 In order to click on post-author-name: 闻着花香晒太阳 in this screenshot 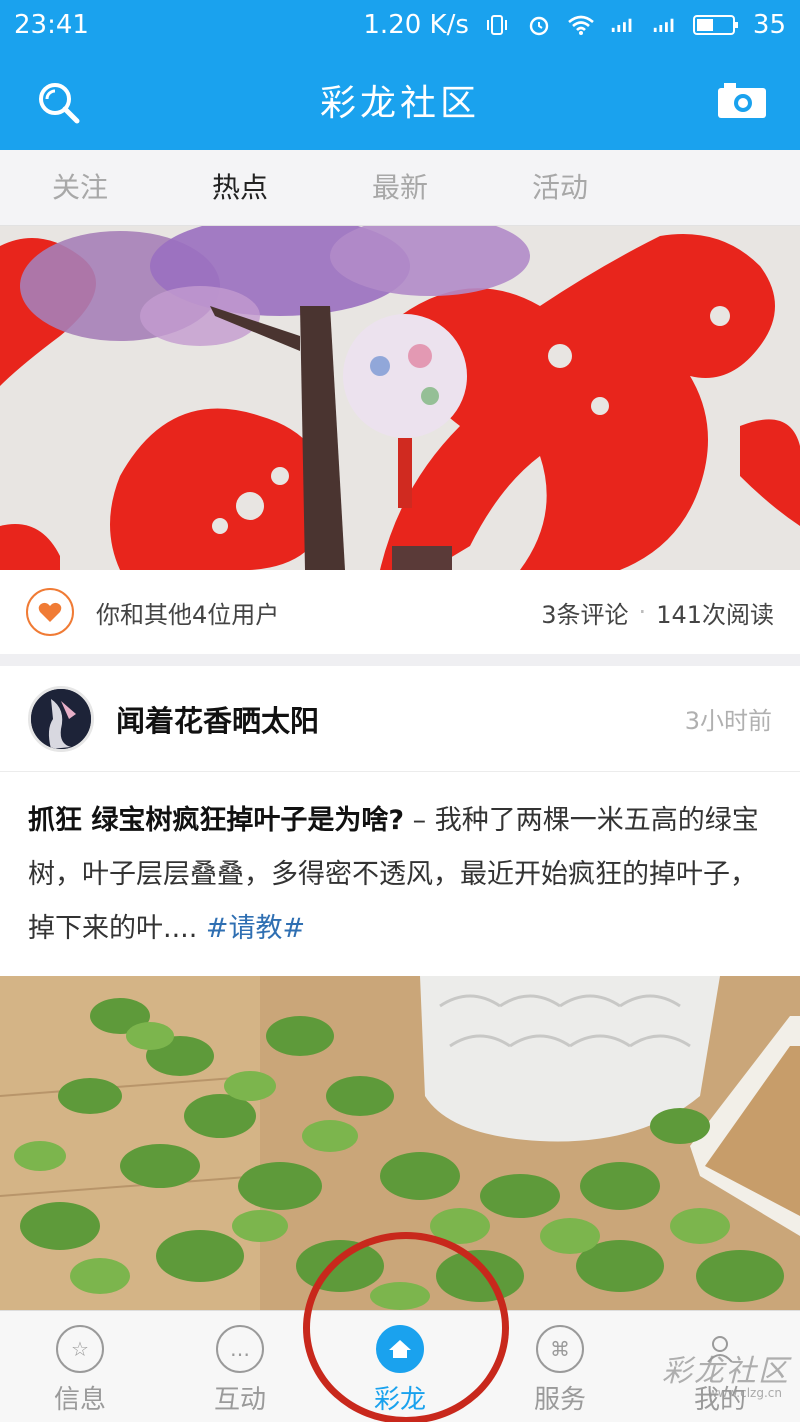, I will do `click(400, 719)`.